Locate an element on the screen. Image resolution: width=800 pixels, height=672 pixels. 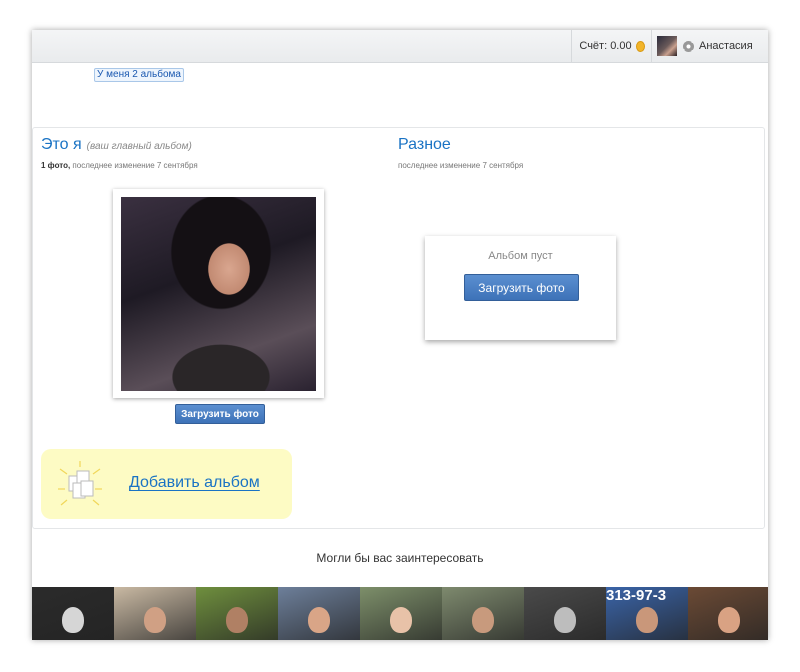
coin-icon is located at coordinates (640, 46).